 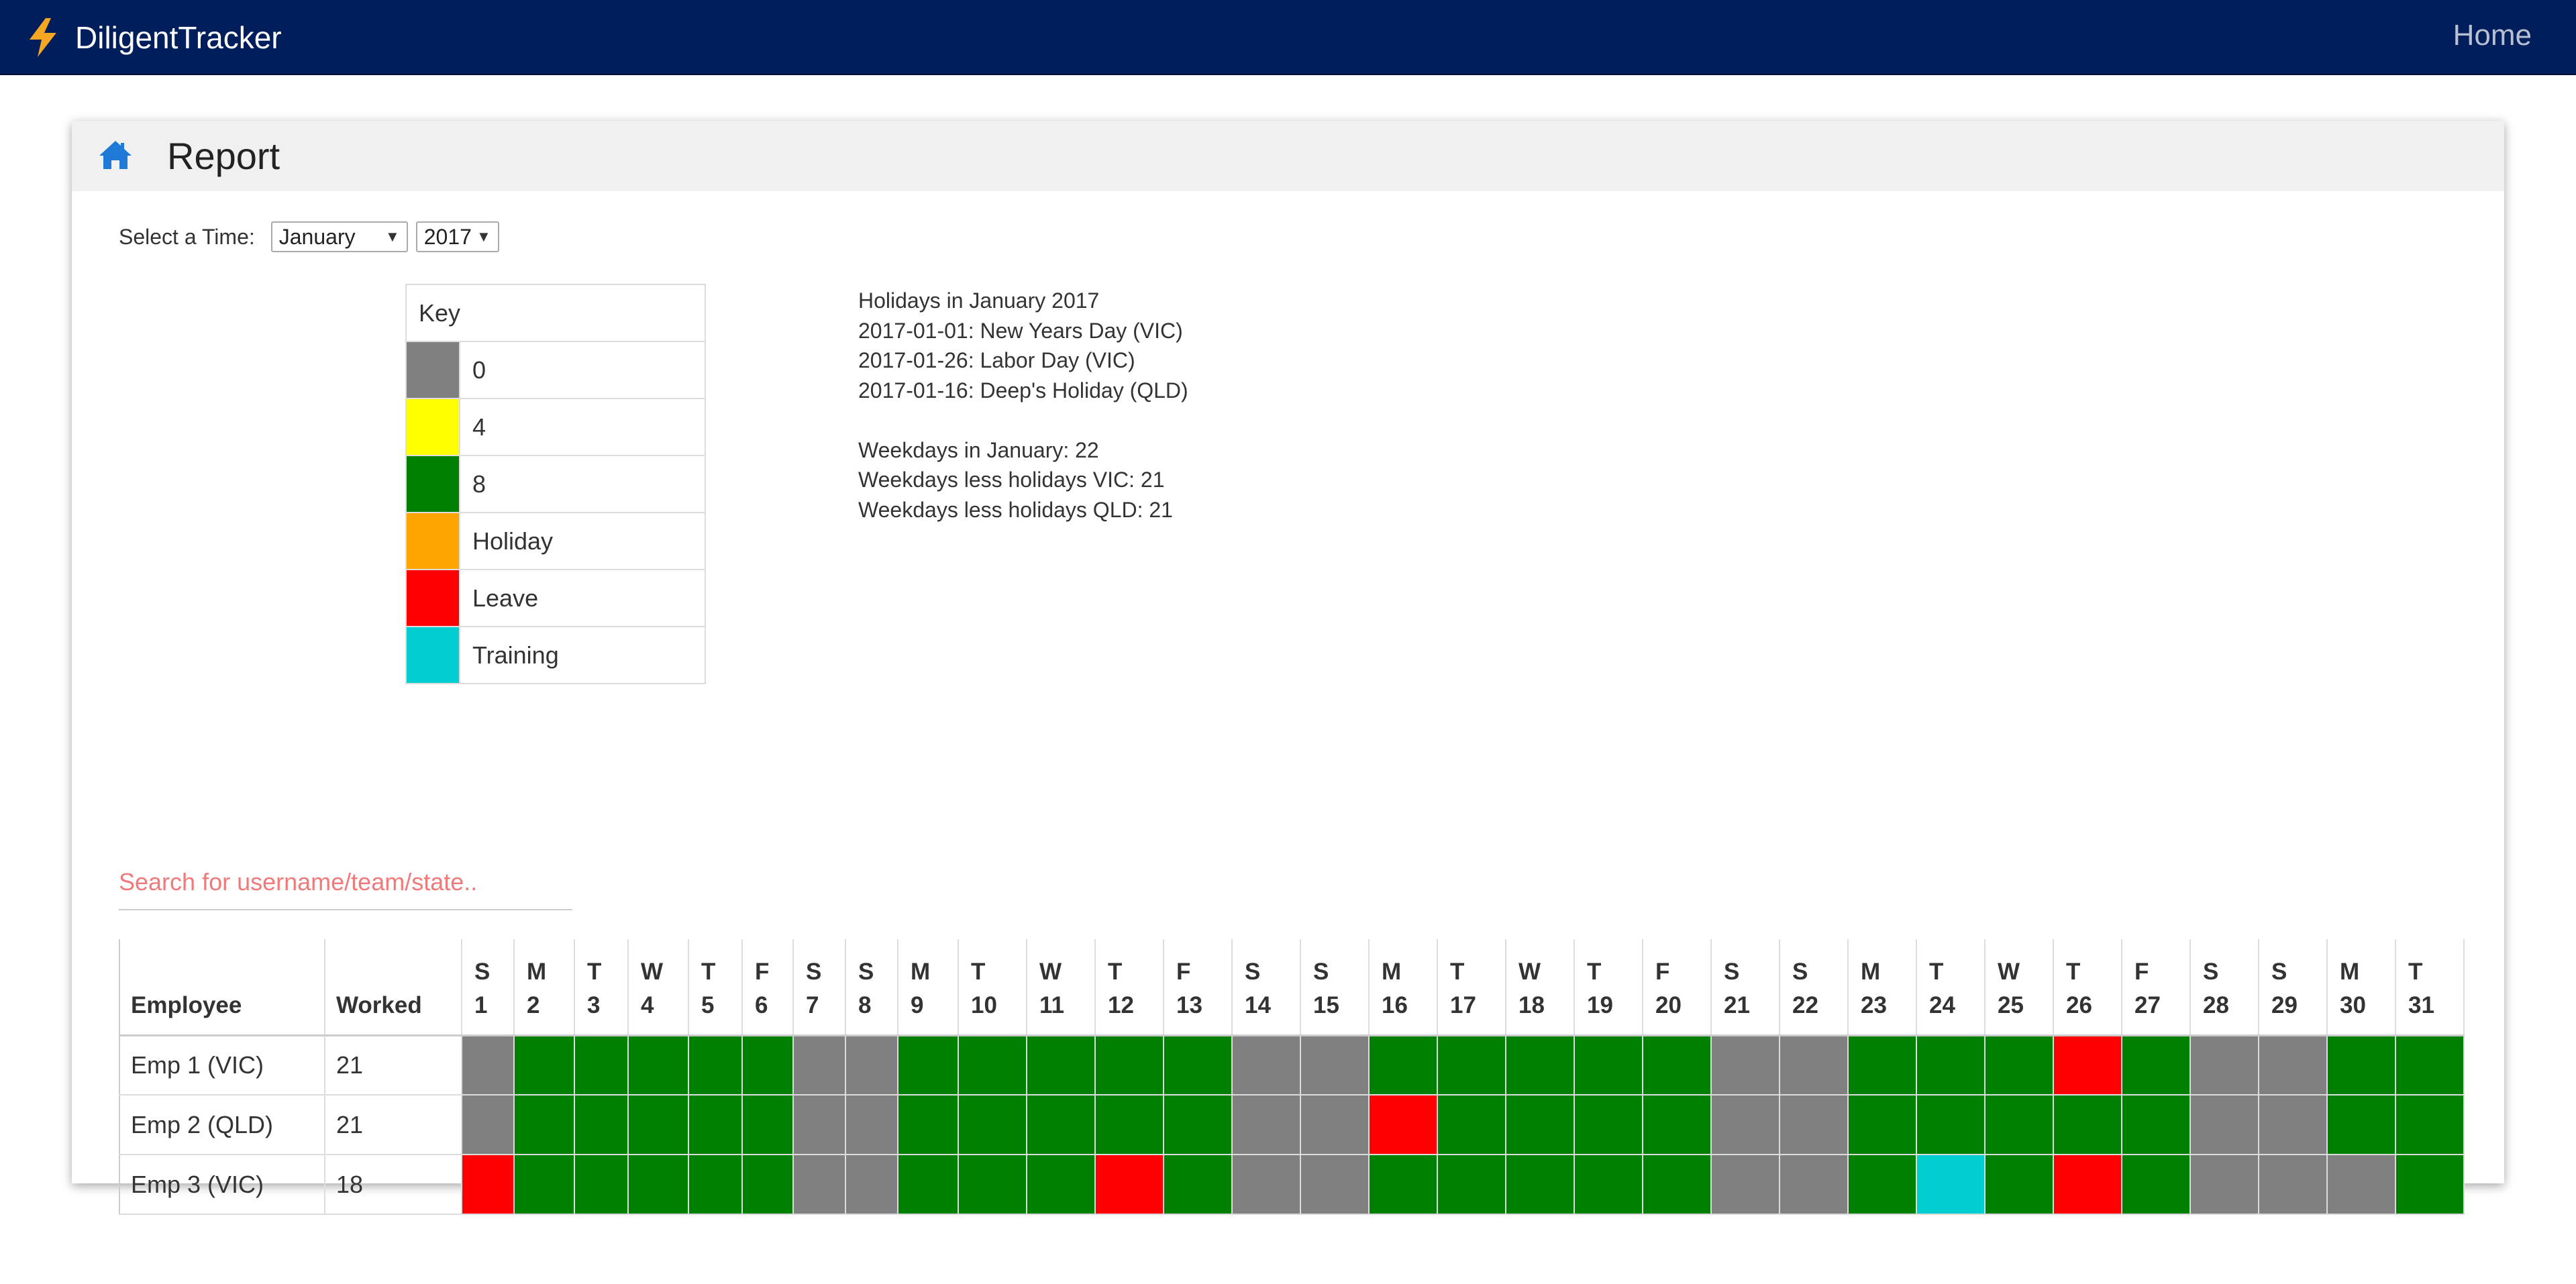 What do you see at coordinates (457, 237) in the screenshot?
I see `year-select: 2017 ▼` at bounding box center [457, 237].